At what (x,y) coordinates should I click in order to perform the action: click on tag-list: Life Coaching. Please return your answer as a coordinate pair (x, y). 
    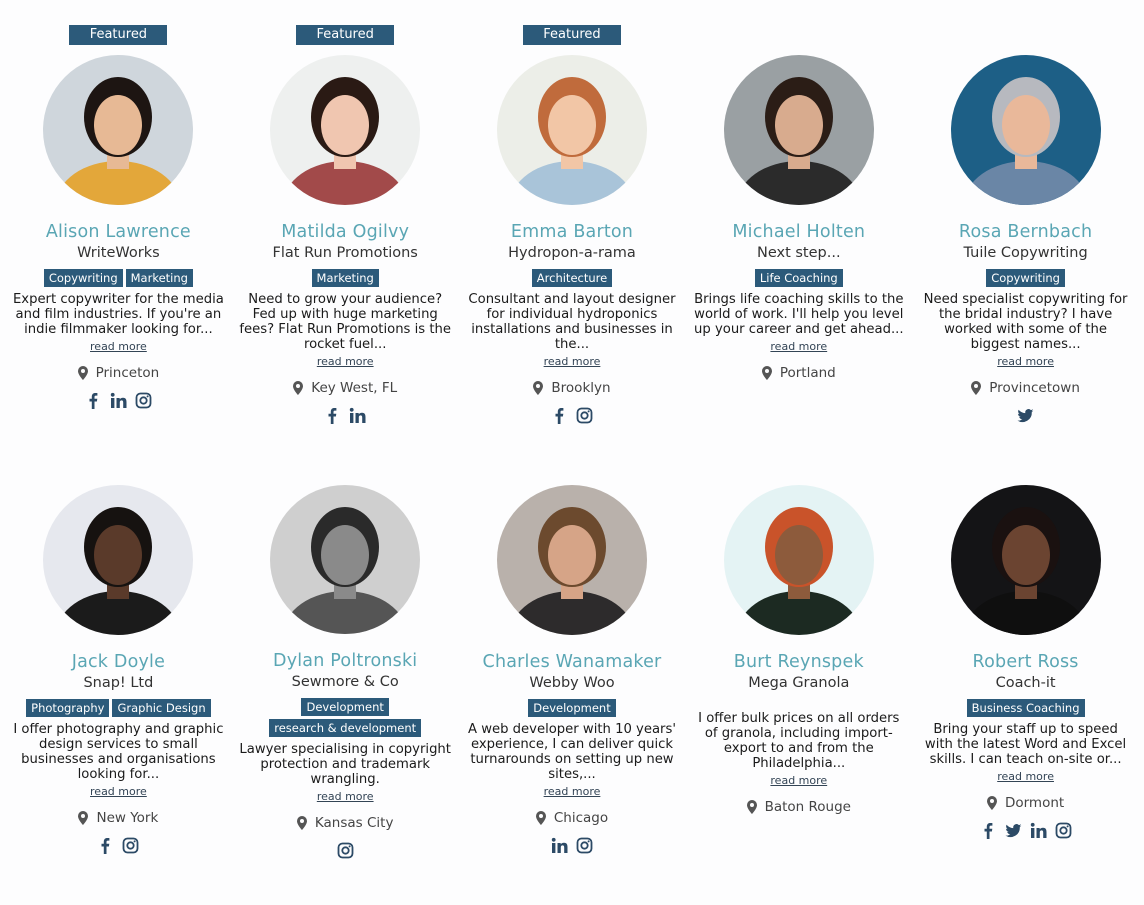
    Looking at the image, I should click on (798, 278).